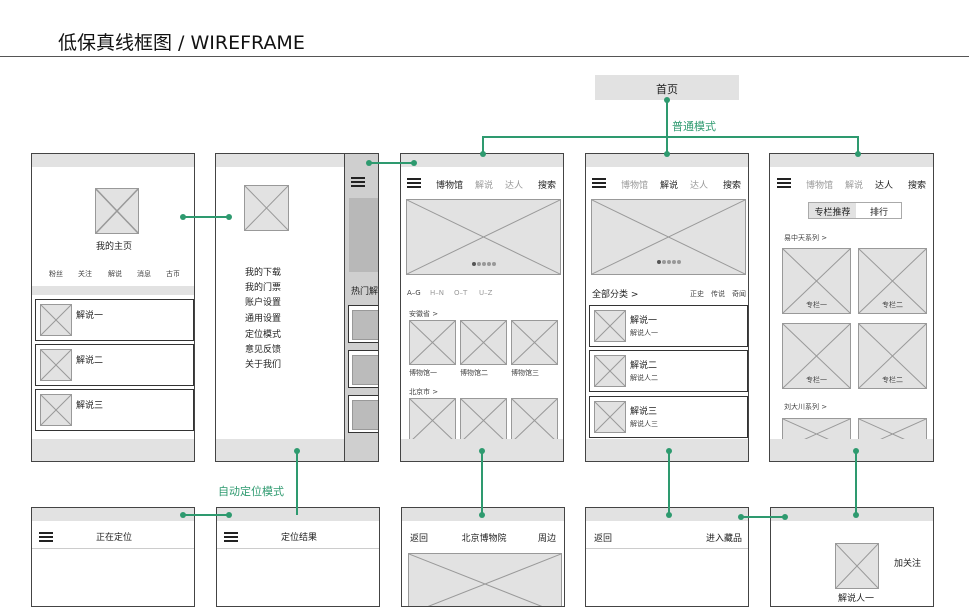 The image size is (969, 607). I want to click on follow-button: 加关注, so click(907, 562).